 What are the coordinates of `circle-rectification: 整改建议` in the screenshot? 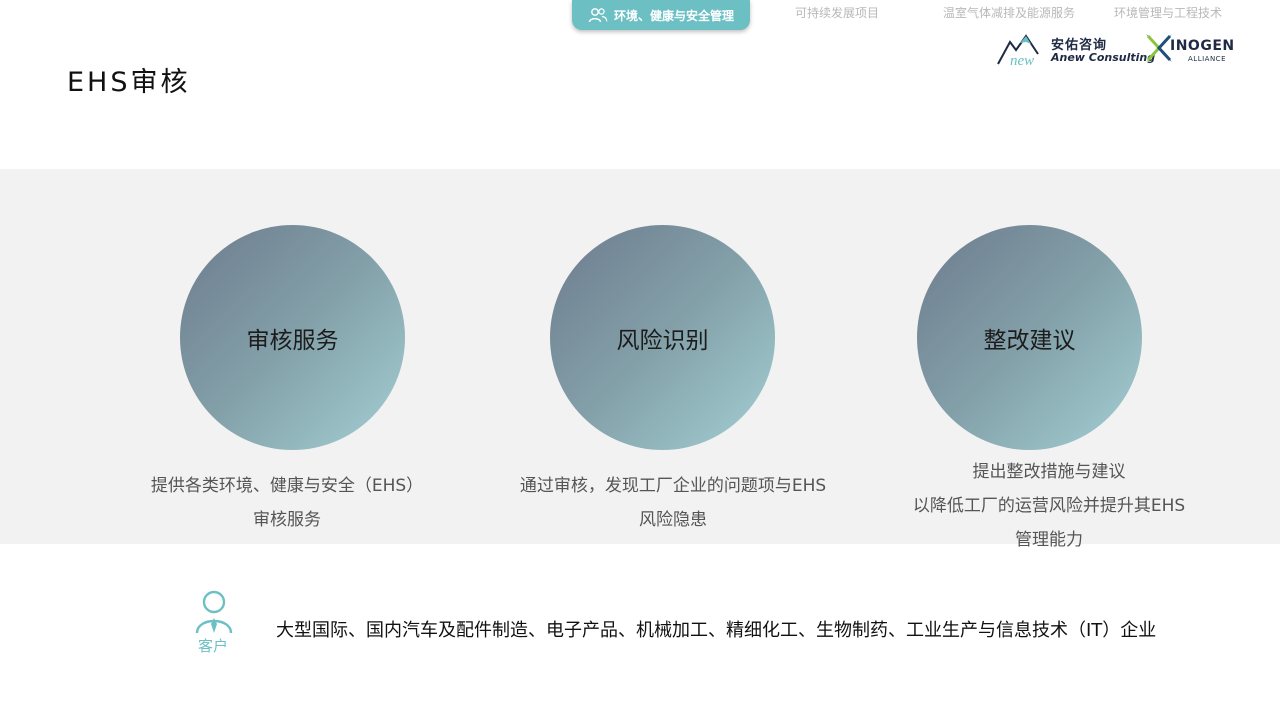 It's located at (1029, 337).